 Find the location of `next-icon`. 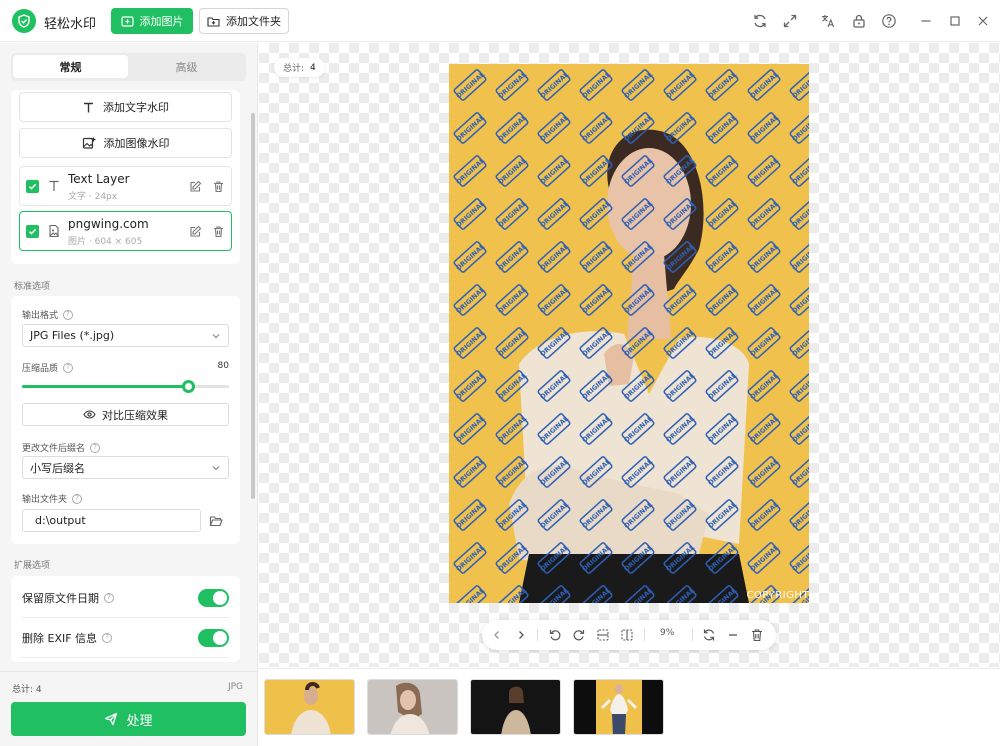

next-icon is located at coordinates (521, 635).